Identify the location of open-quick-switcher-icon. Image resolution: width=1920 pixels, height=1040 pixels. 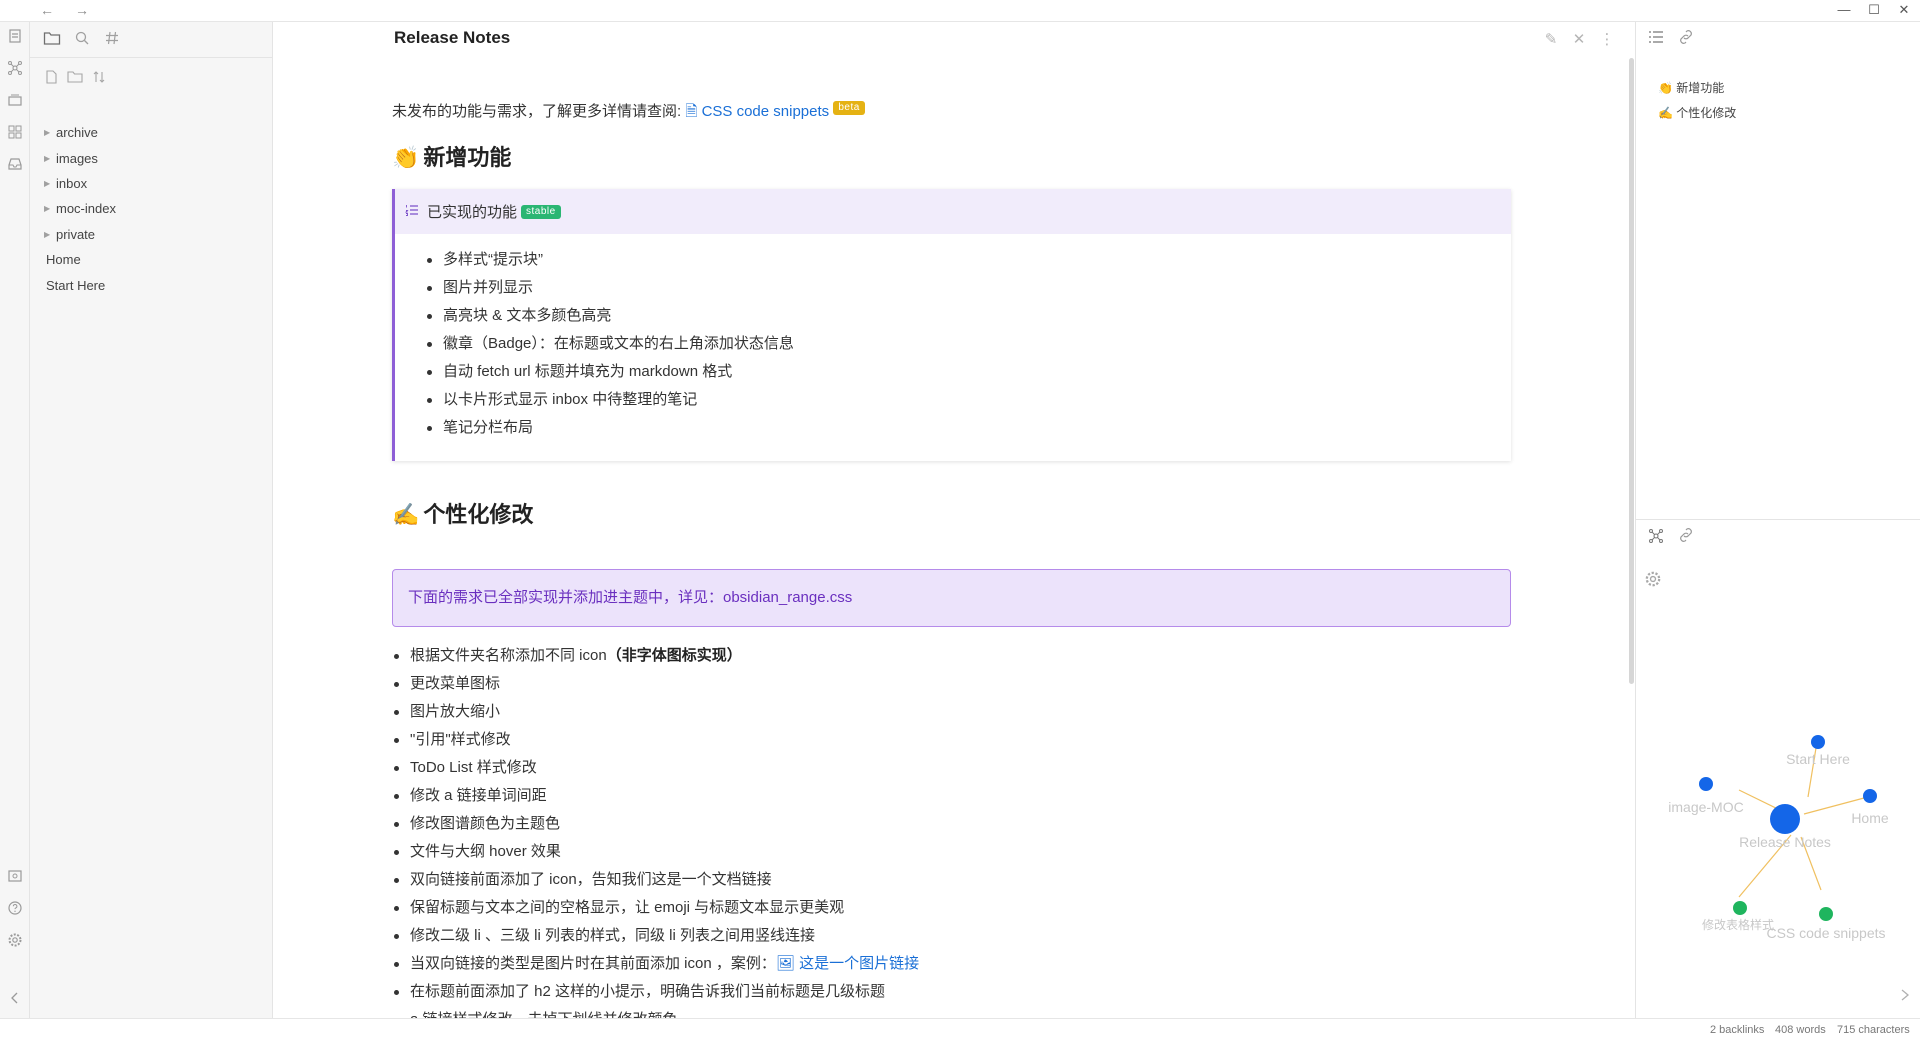
(15, 37).